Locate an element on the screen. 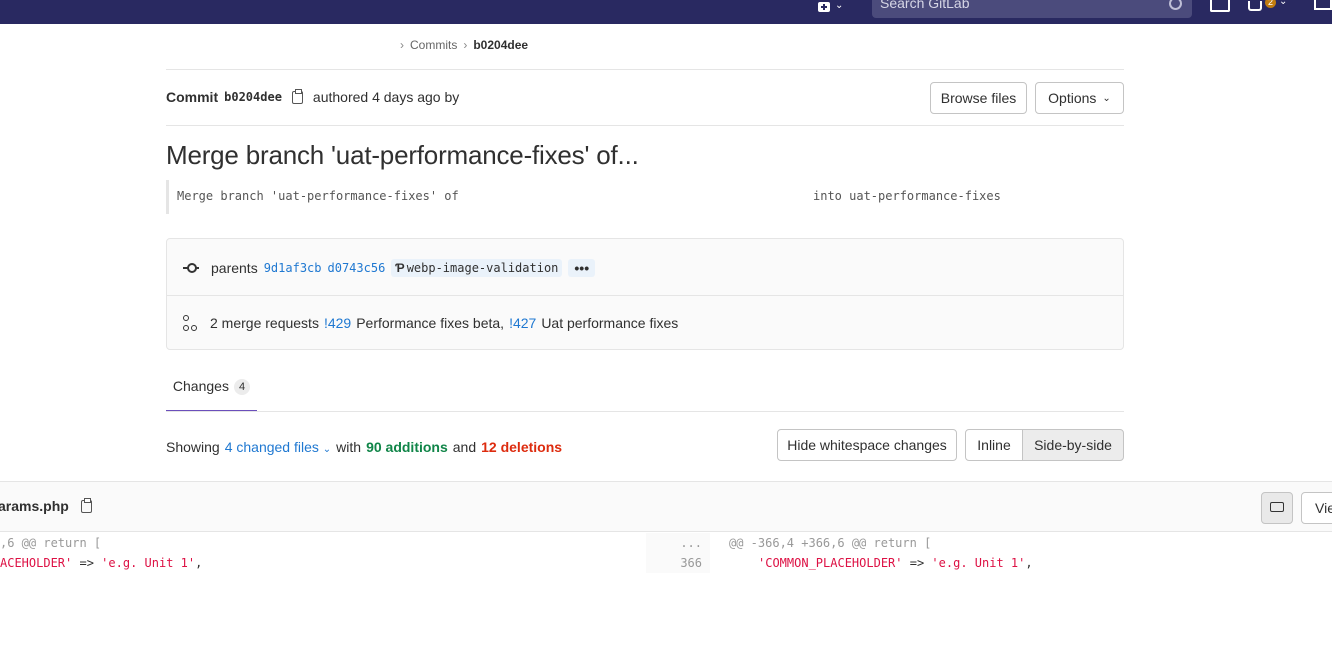  right-code-line: 'COMMON_PLACEHOLDER' => 'e.g. Unit 1', is located at coordinates (895, 563).